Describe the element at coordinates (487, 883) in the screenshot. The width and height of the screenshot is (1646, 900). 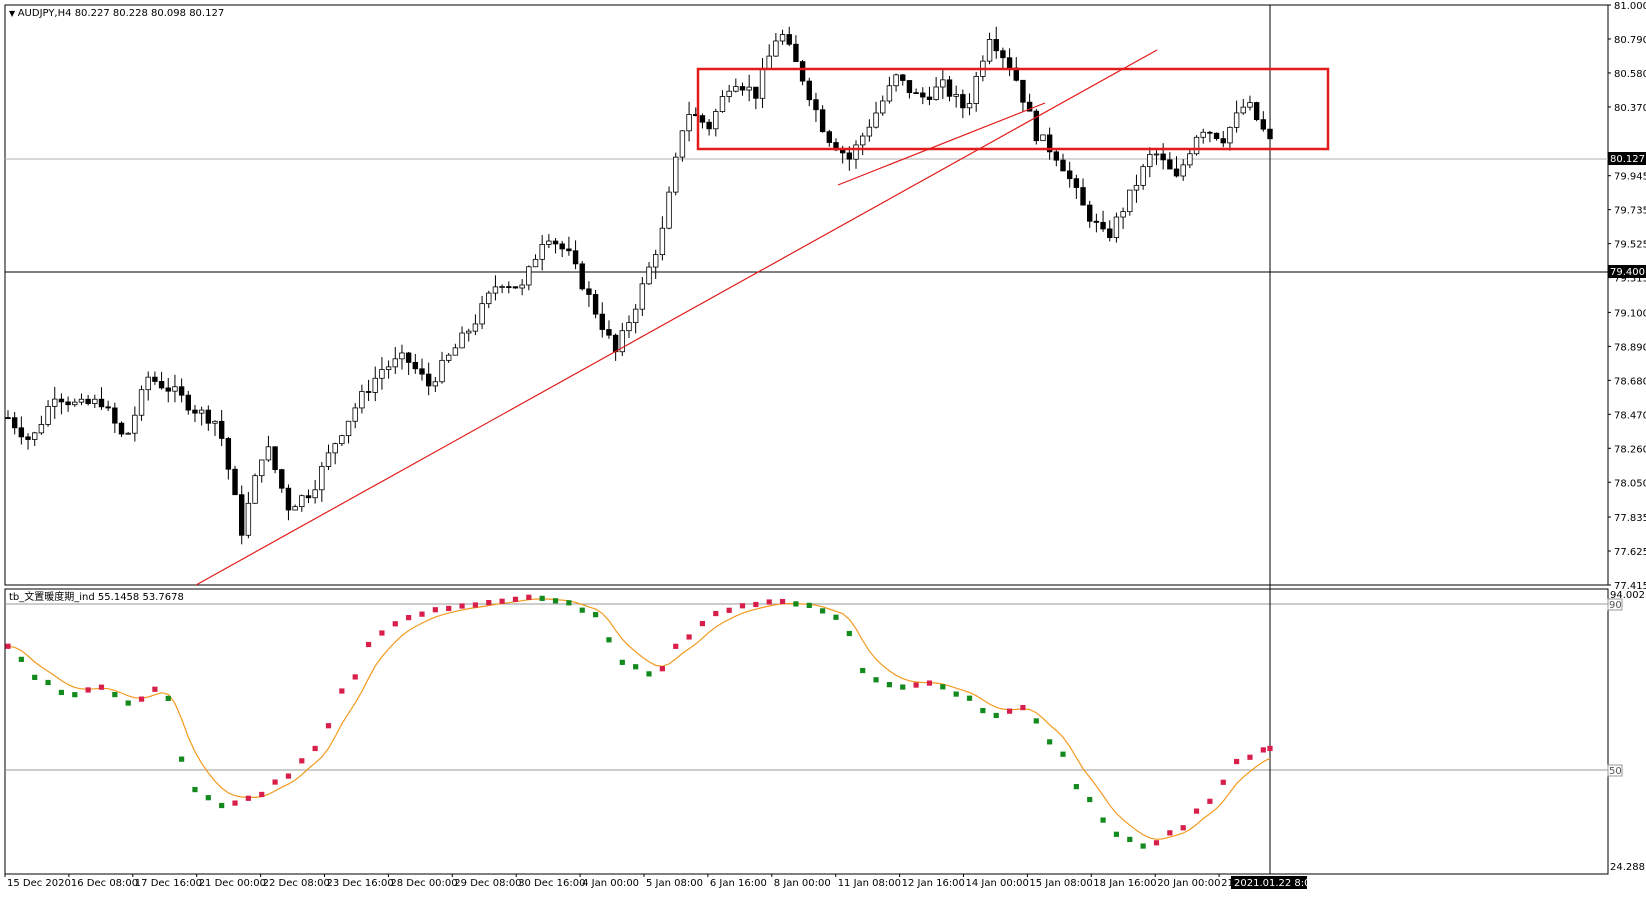
I see `time-tick-label: 29 Dec 08:00` at that location.